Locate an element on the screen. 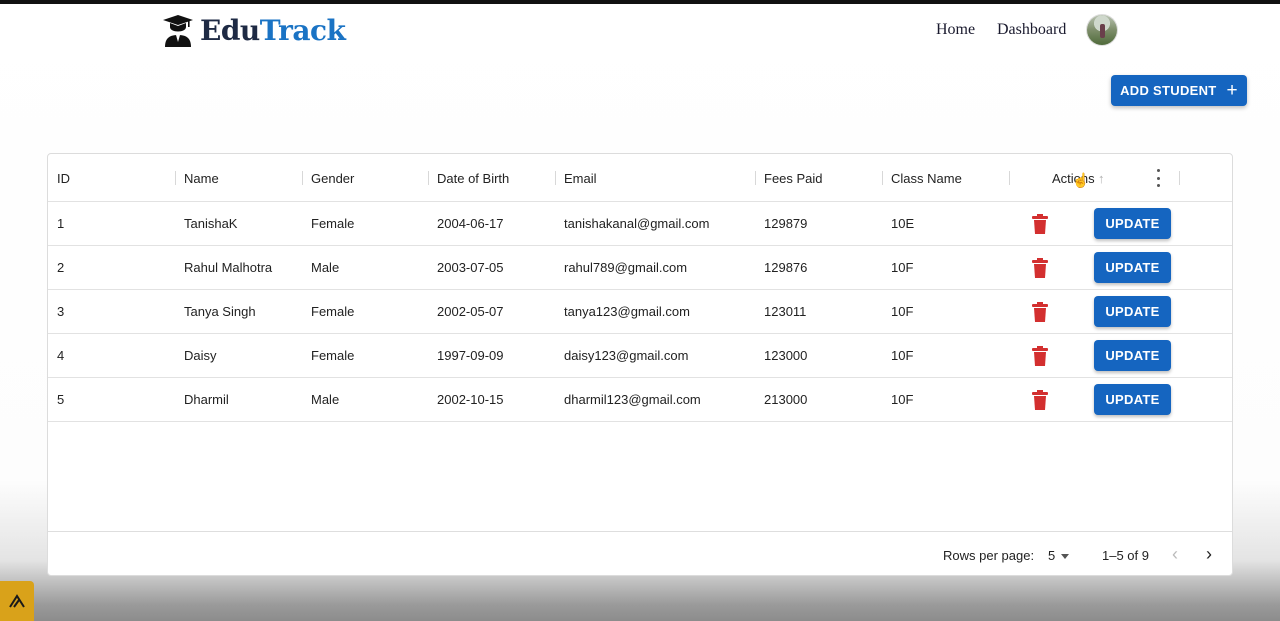  app-badge is located at coordinates (17, 601).